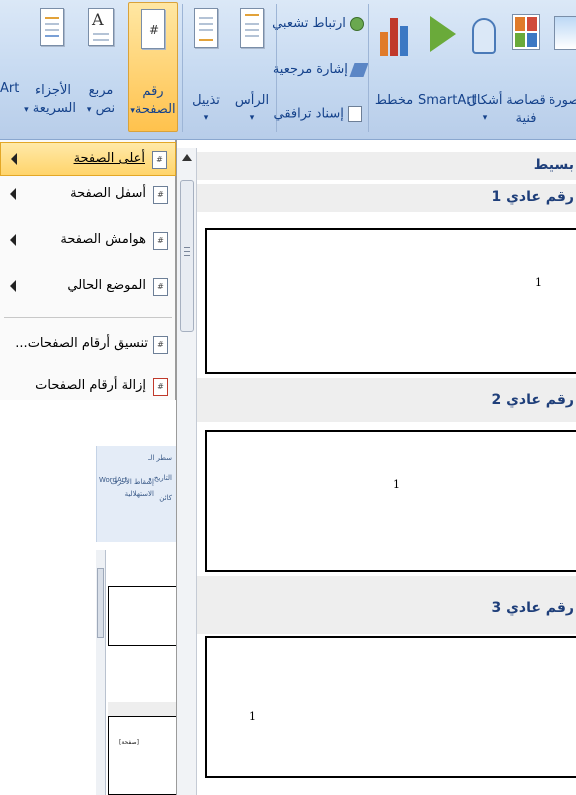 The width and height of the screenshot is (576, 795). Describe the element at coordinates (386, 198) in the screenshot. I see `gallery-item-title: رقم عادي 1` at that location.